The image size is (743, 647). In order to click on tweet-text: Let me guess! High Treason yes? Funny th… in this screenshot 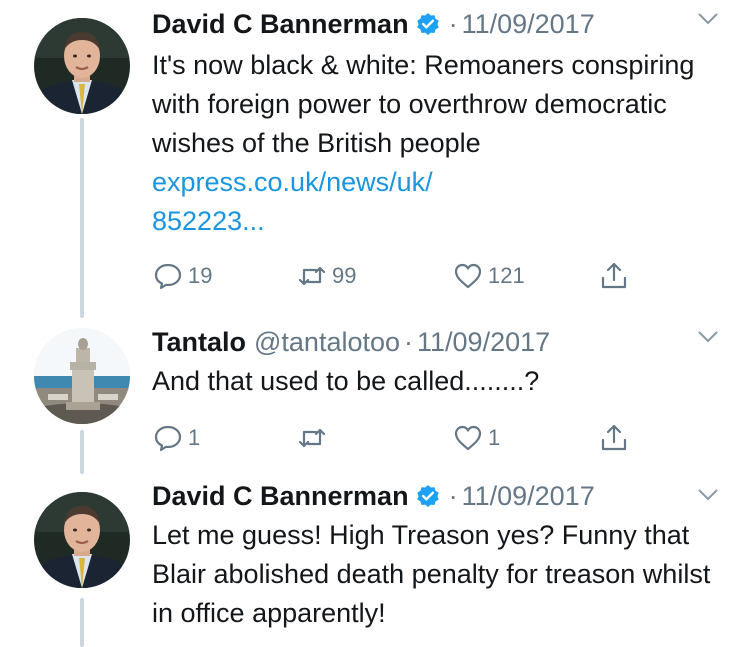, I will do `click(437, 574)`.